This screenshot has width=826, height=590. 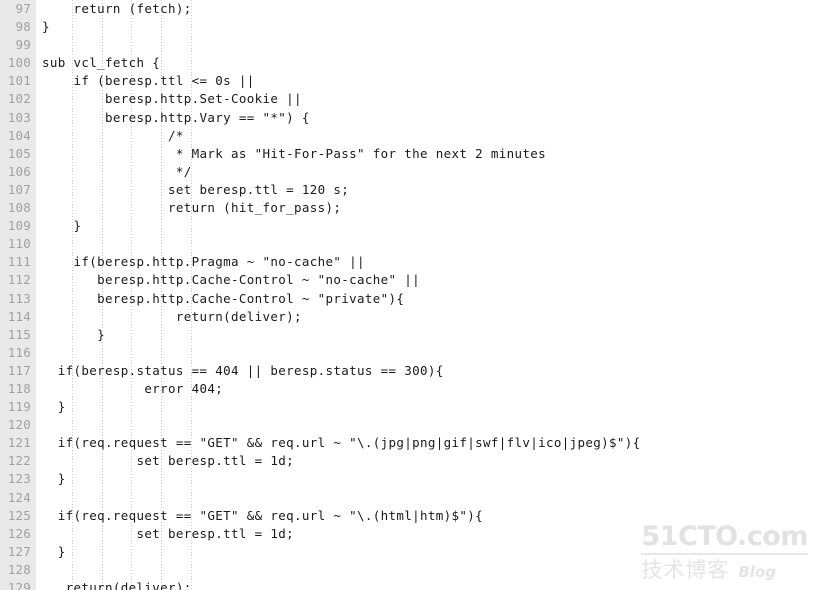 I want to click on watermark-subtitle: 技术博客 Blog, so click(x=724, y=570).